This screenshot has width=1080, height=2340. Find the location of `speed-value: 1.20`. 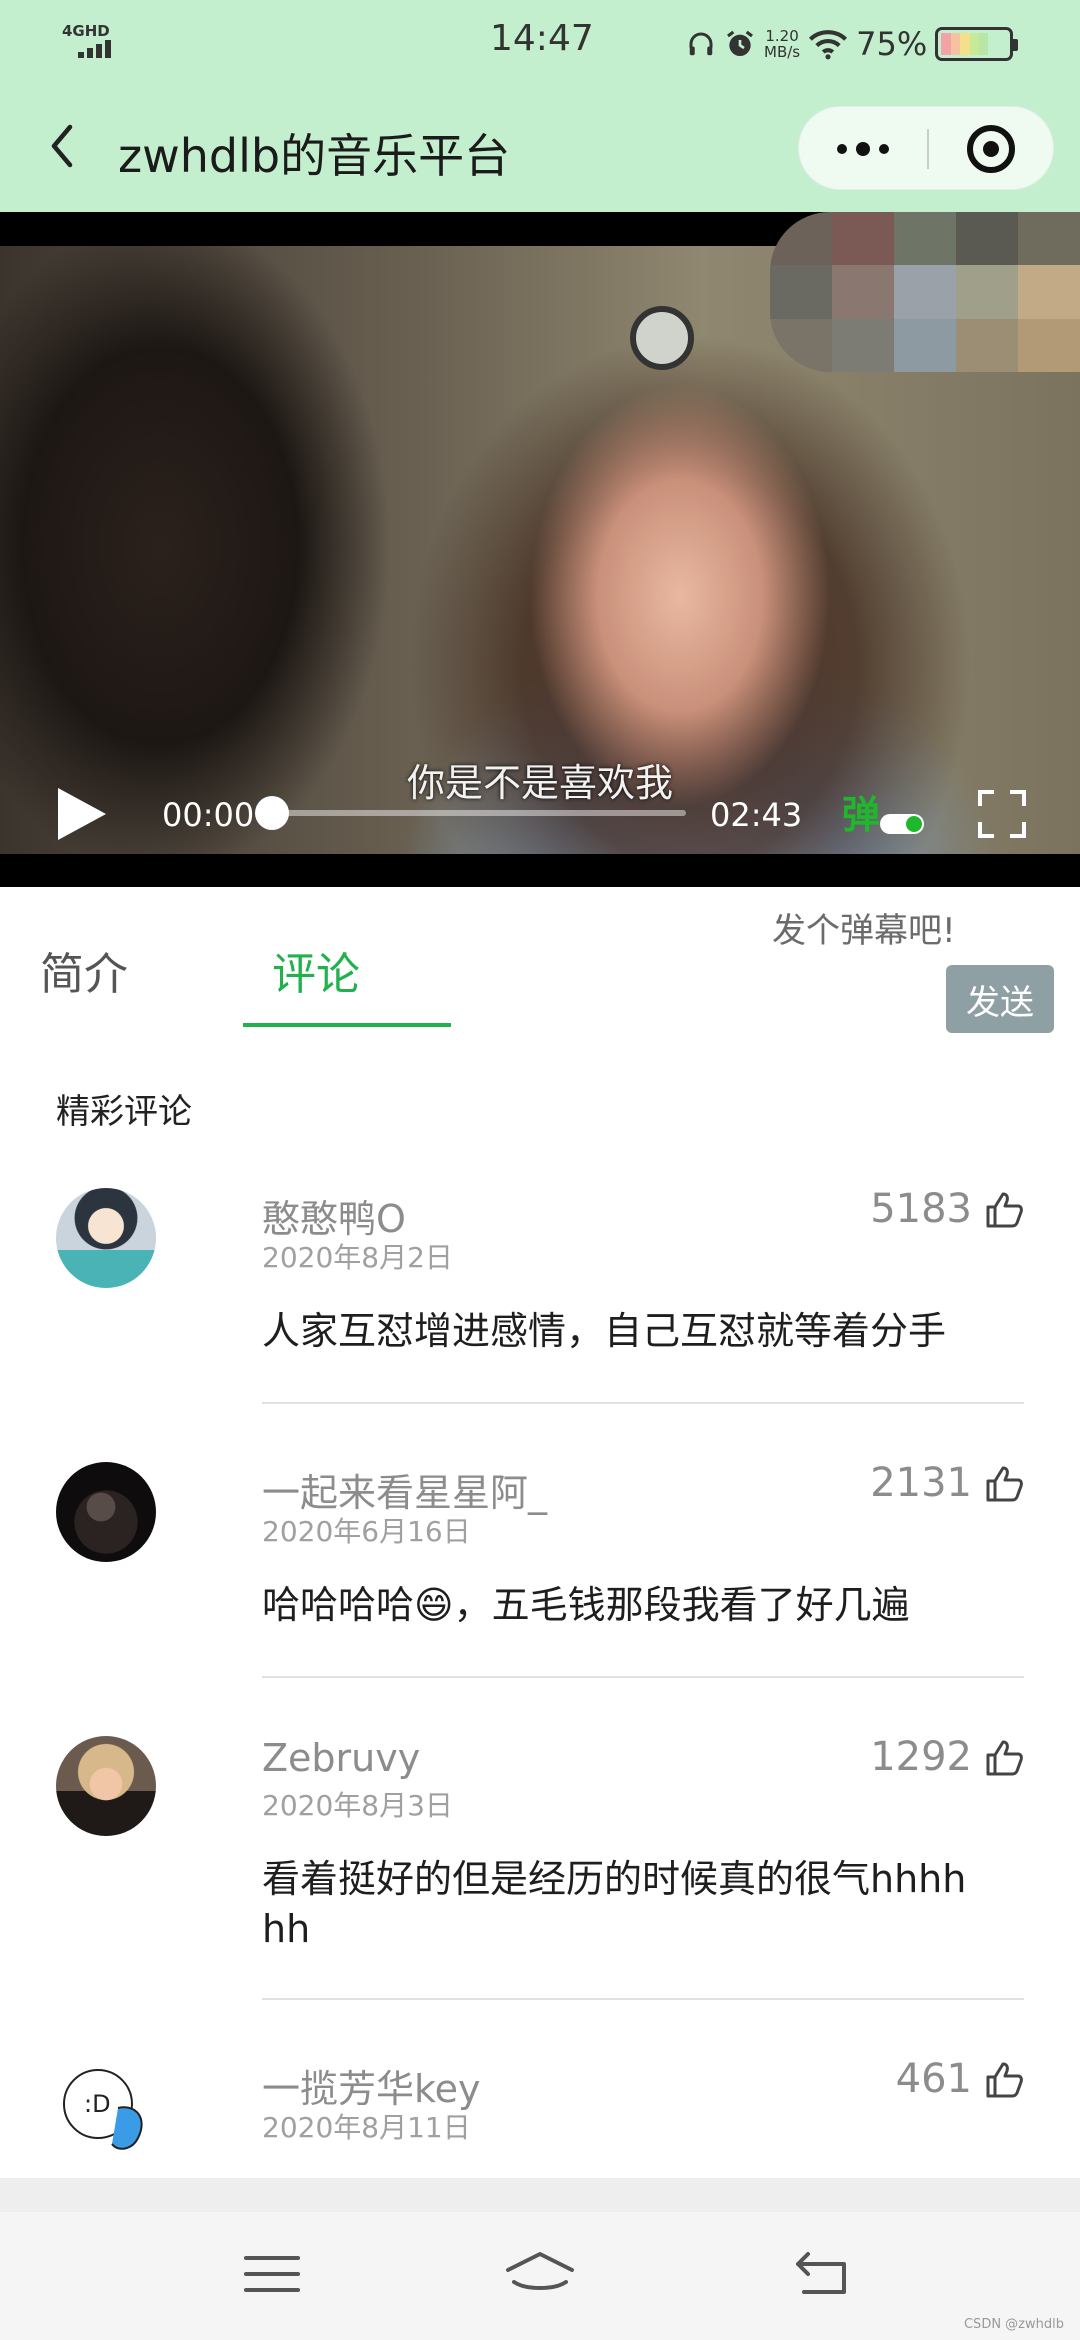

speed-value: 1.20 is located at coordinates (782, 36).